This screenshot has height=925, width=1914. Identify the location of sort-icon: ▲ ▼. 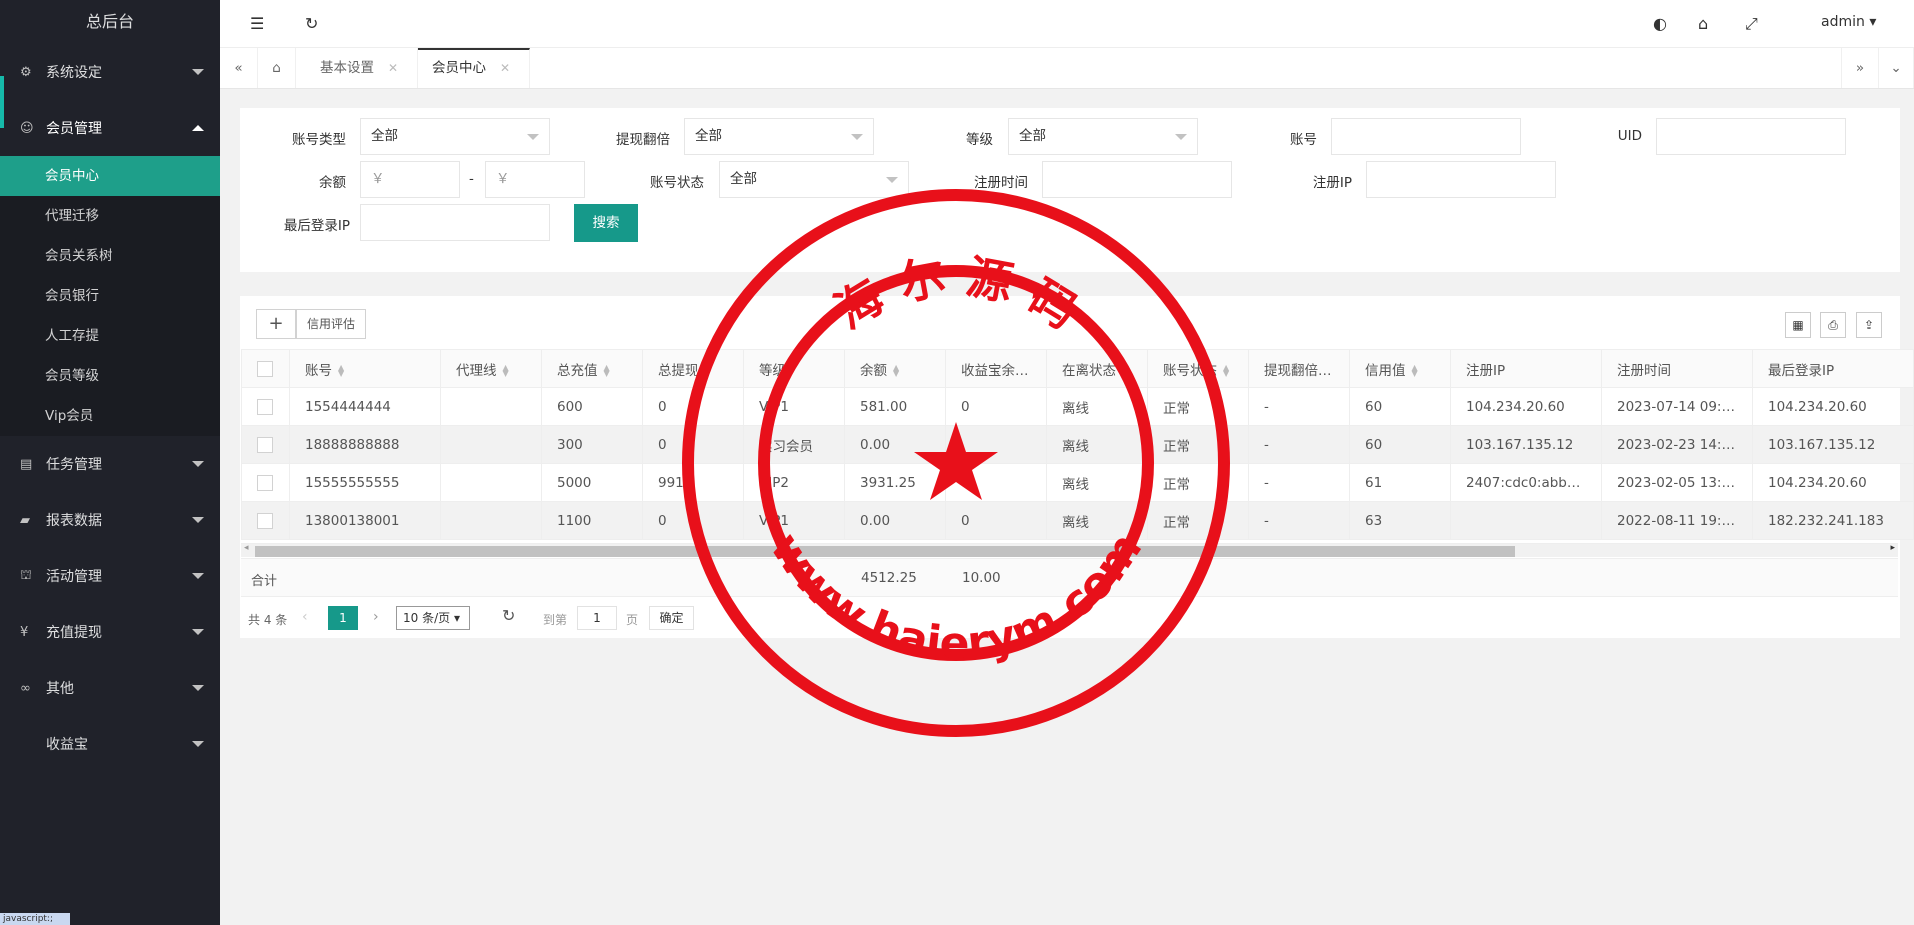
(896, 370).